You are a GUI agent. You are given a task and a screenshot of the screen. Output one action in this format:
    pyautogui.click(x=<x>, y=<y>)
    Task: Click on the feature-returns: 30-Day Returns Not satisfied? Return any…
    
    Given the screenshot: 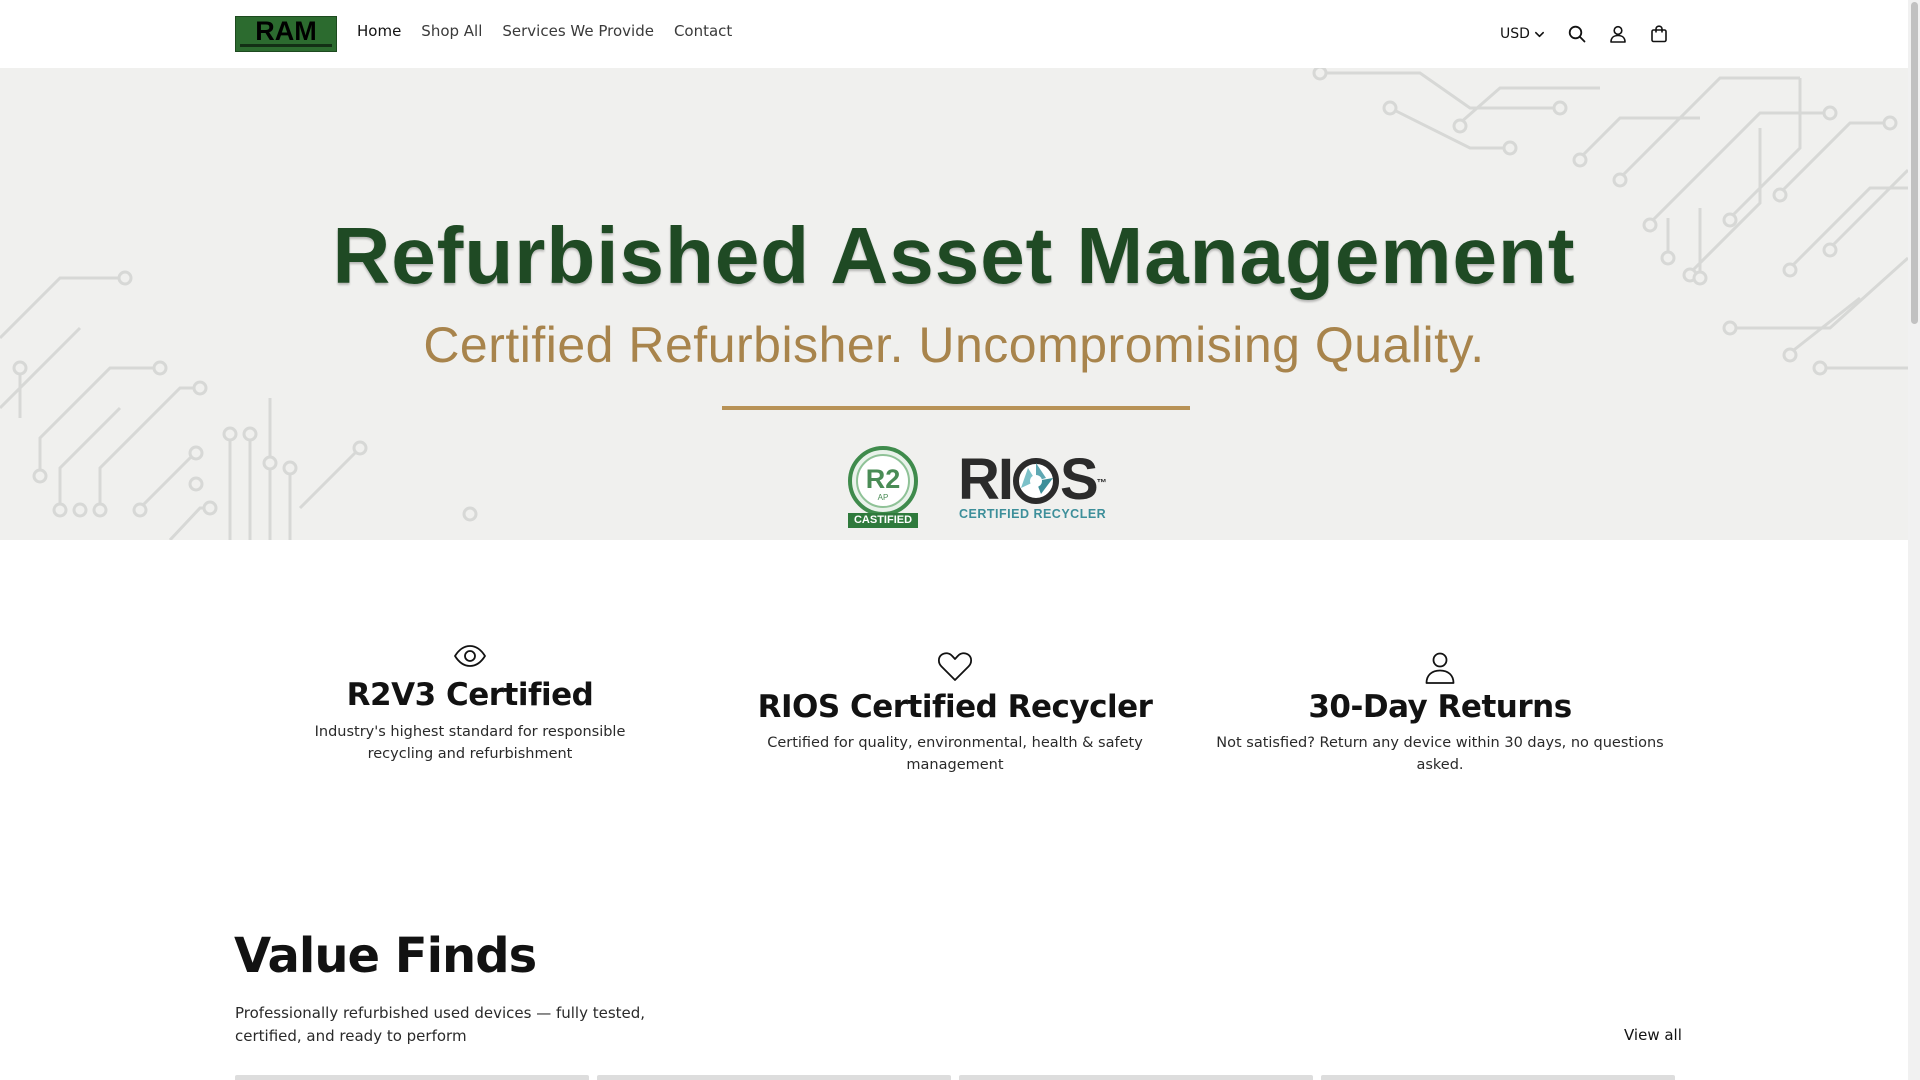 What is the action you would take?
    pyautogui.click(x=1440, y=713)
    